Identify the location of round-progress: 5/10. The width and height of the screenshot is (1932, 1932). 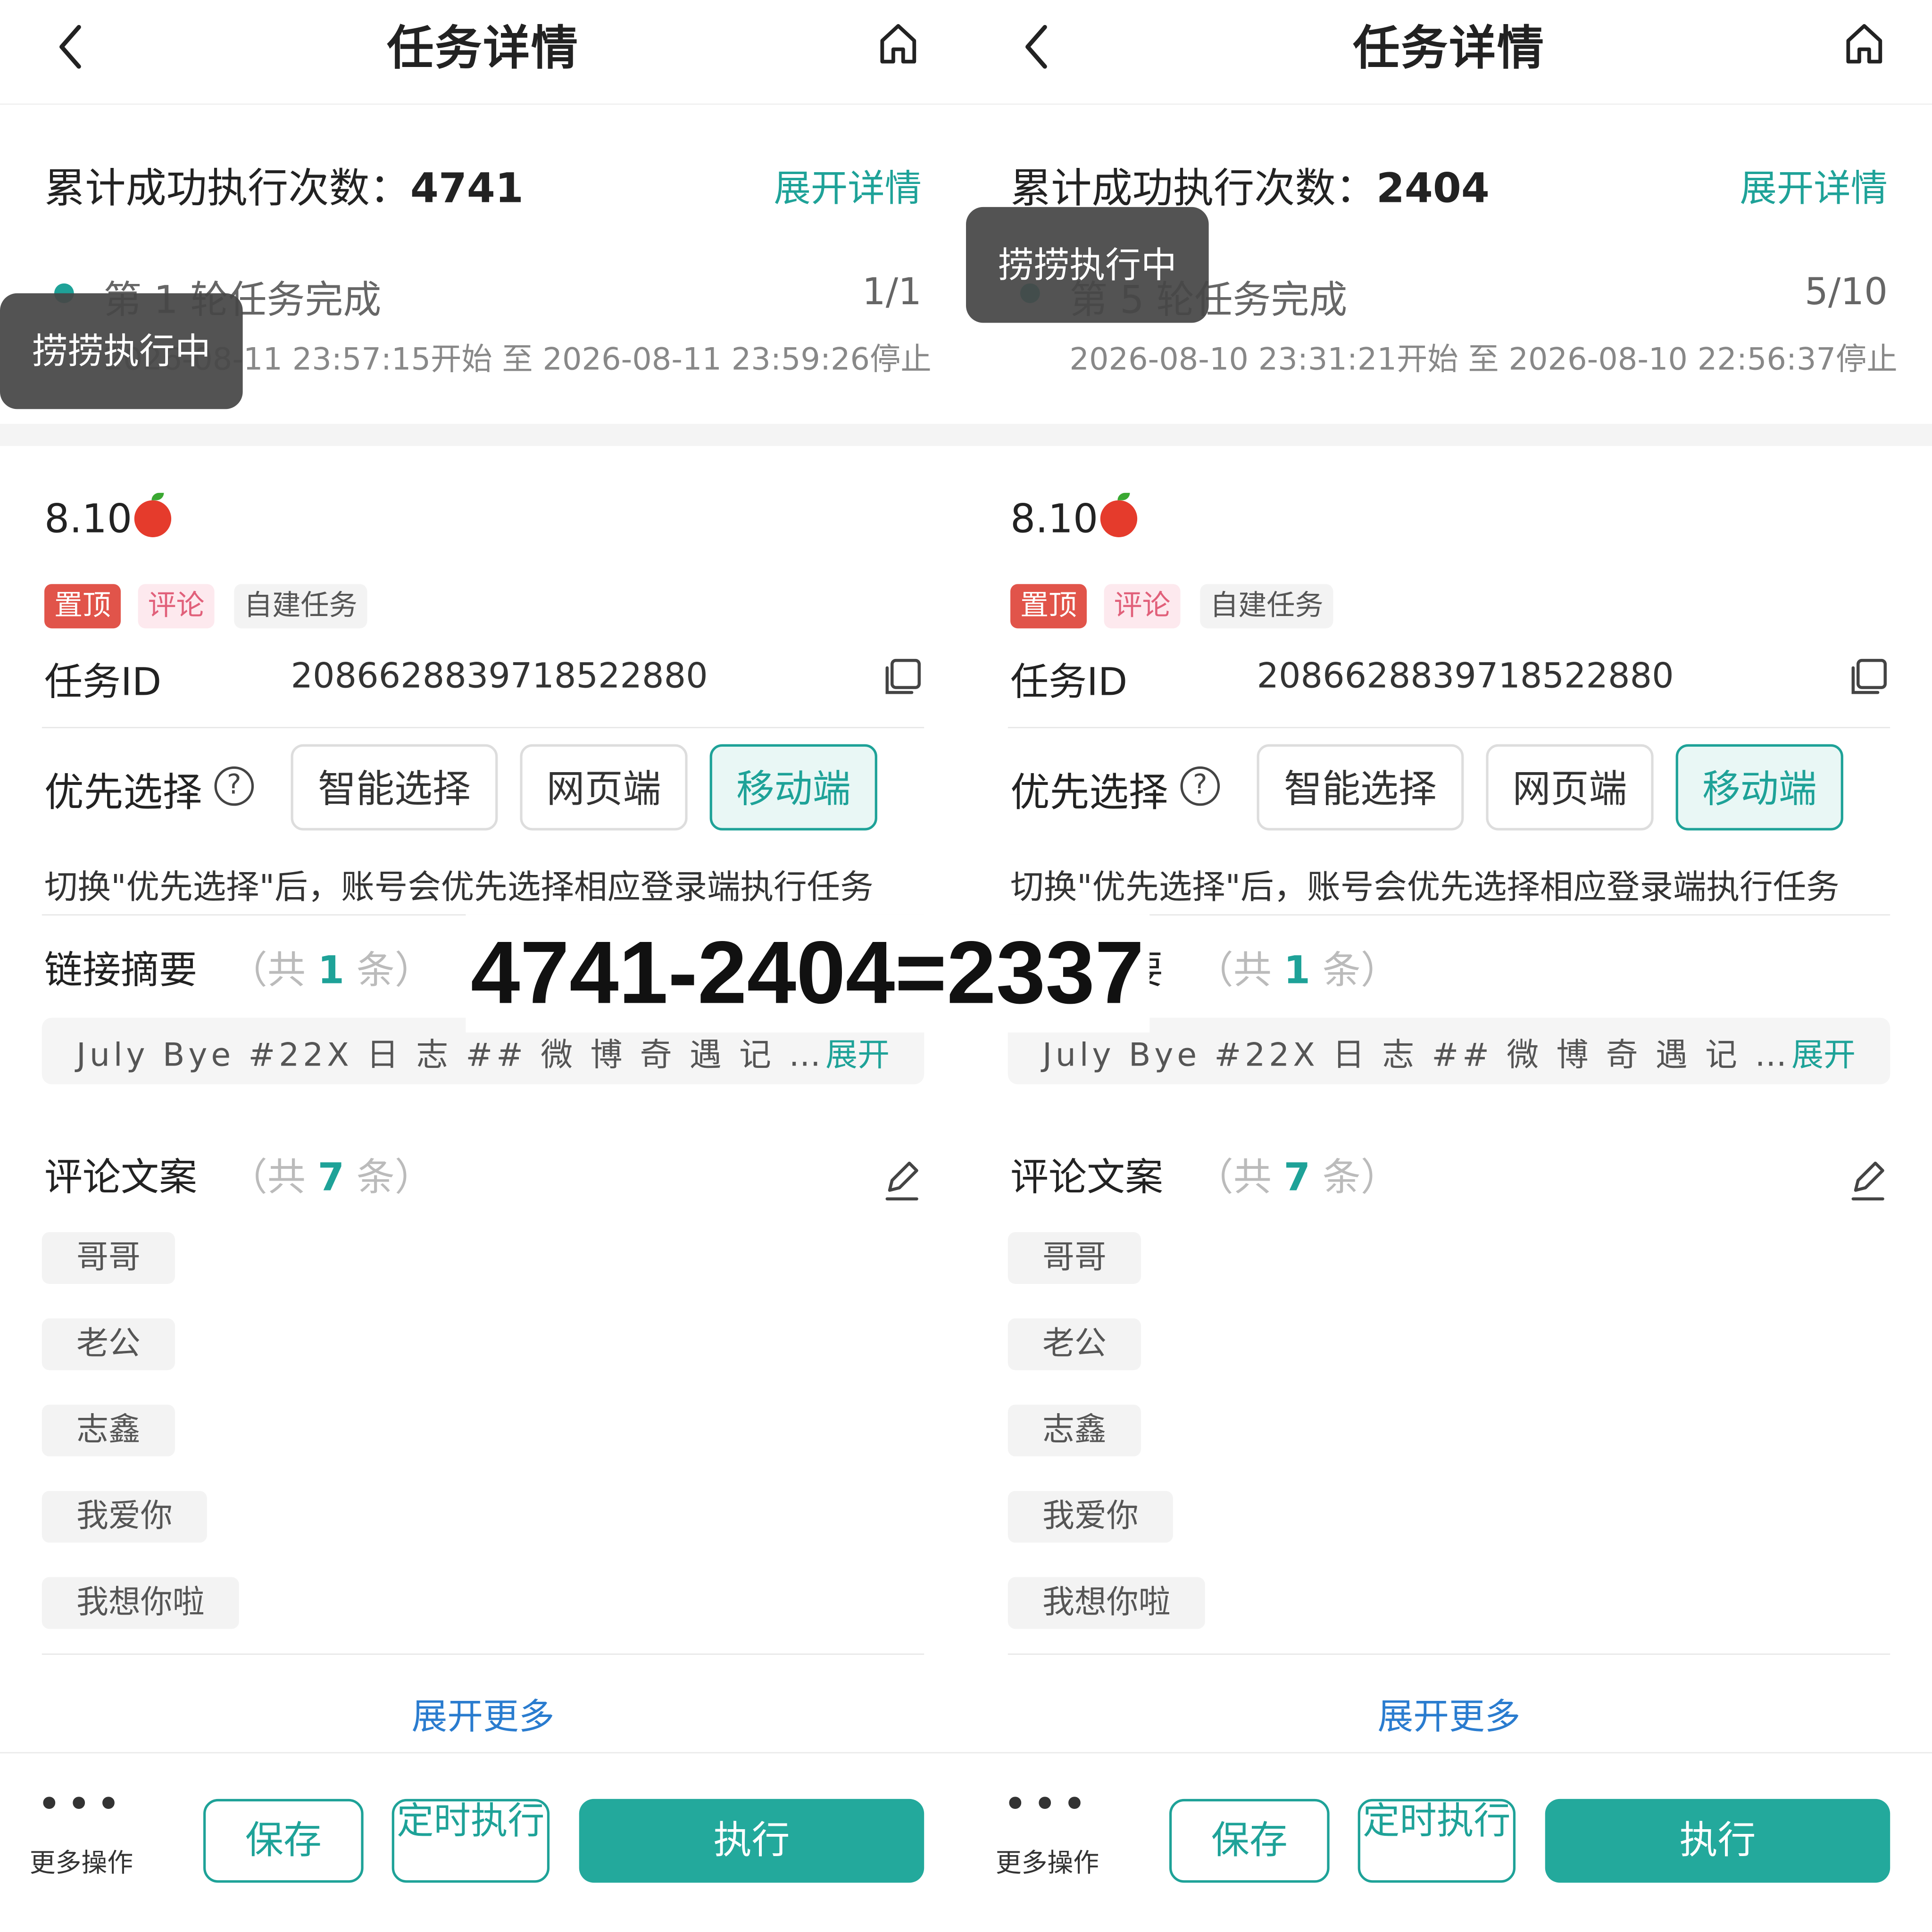
(1846, 293).